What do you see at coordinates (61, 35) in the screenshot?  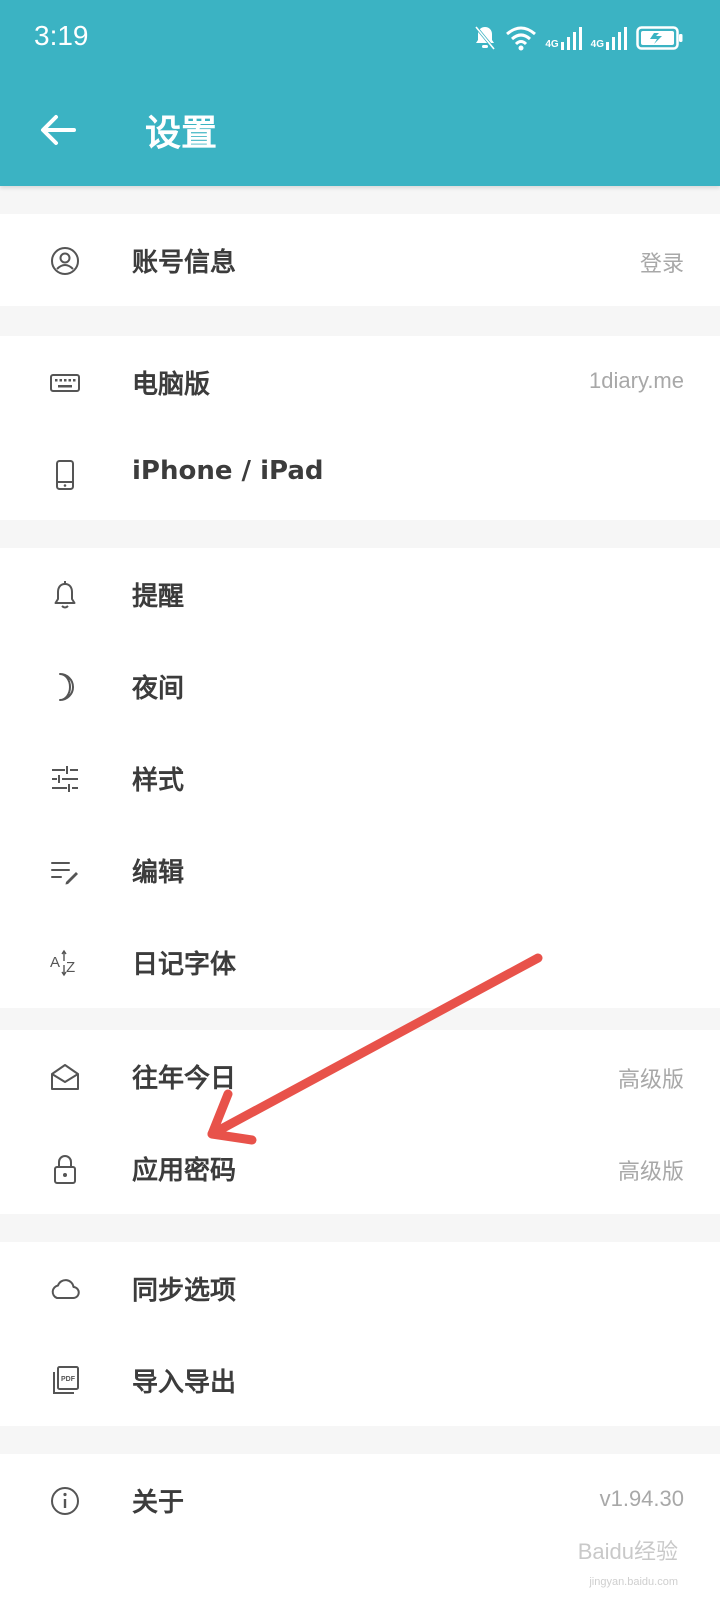 I see `status-time: 3:19` at bounding box center [61, 35].